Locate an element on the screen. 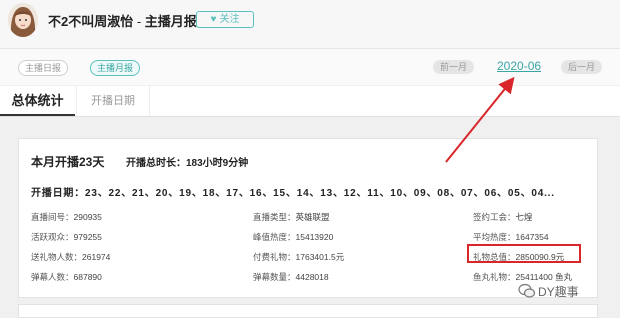  arrow-line is located at coordinates (480, 119).